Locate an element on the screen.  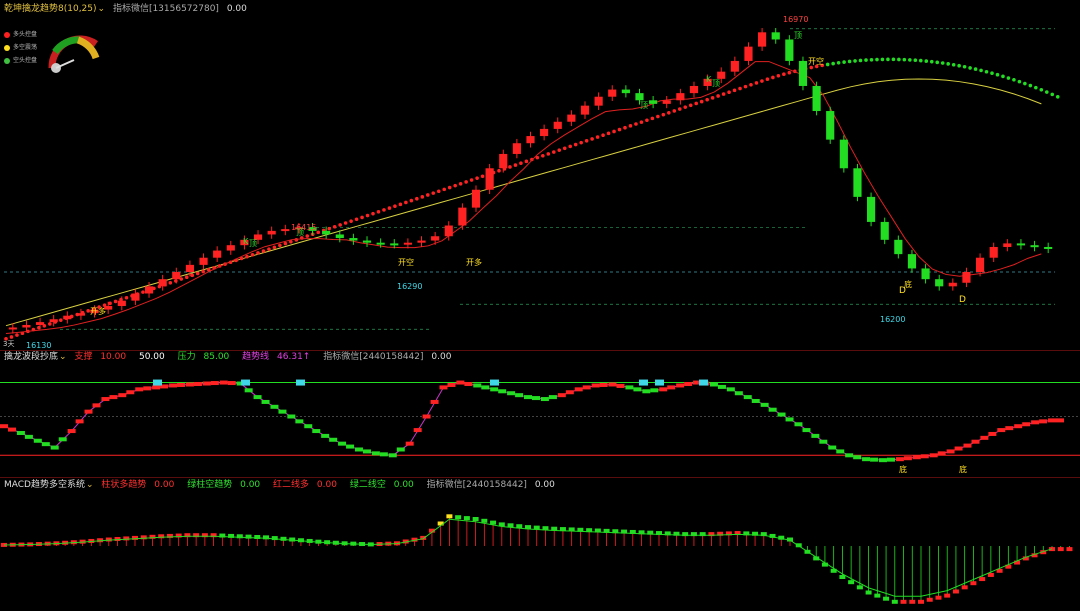
high-price-label: 16970 is located at coordinates (795, 19).